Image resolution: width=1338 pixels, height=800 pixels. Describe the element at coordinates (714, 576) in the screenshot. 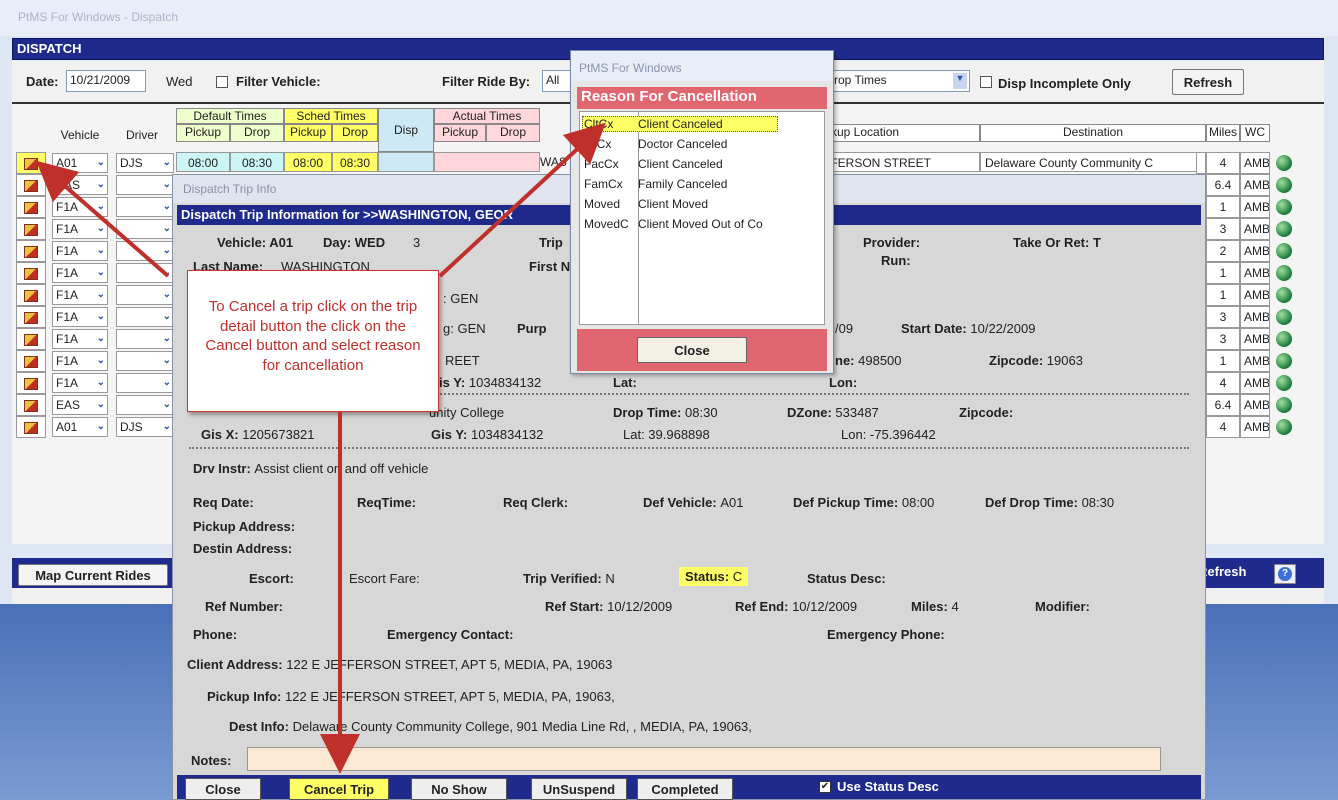

I see `status-field: Status: C` at that location.